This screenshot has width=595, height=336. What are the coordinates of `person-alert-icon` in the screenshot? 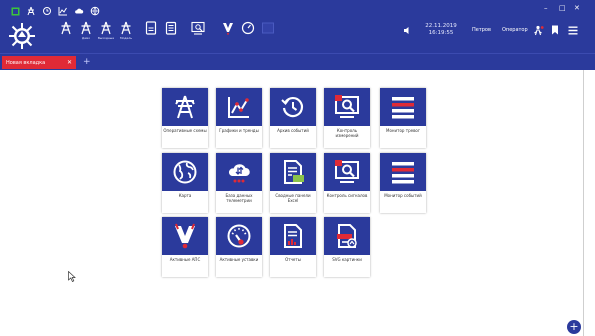 It's located at (539, 30).